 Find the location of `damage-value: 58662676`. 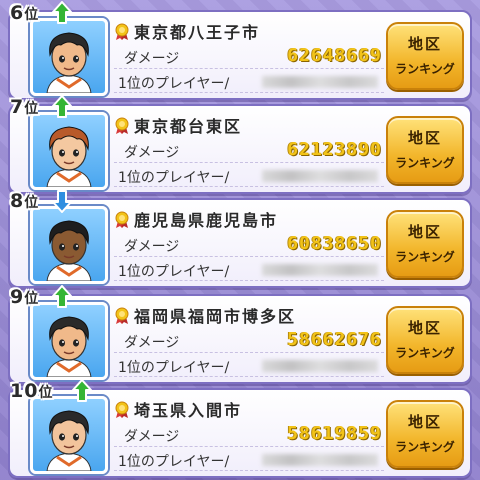

damage-value: 58662676 is located at coordinates (334, 339).